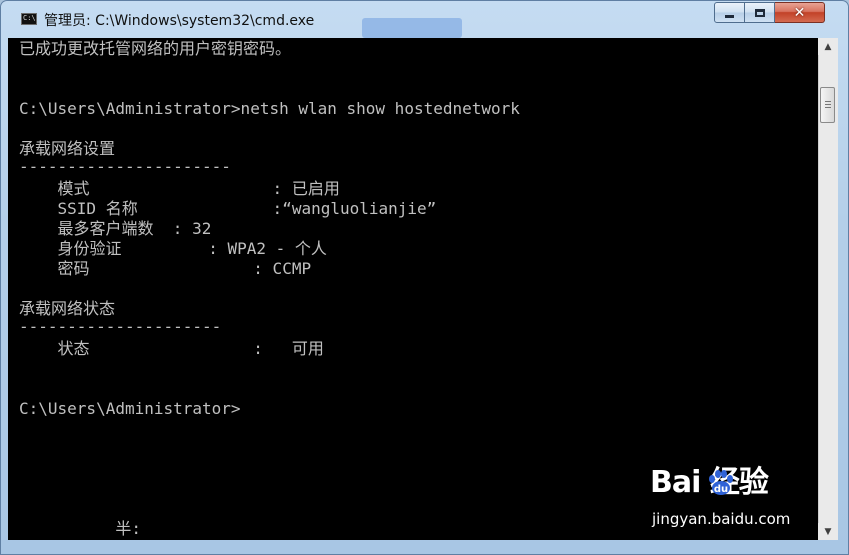 The height and width of the screenshot is (555, 849). Describe the element at coordinates (721, 519) in the screenshot. I see `watermark-url: jingyan.baidu.com` at that location.